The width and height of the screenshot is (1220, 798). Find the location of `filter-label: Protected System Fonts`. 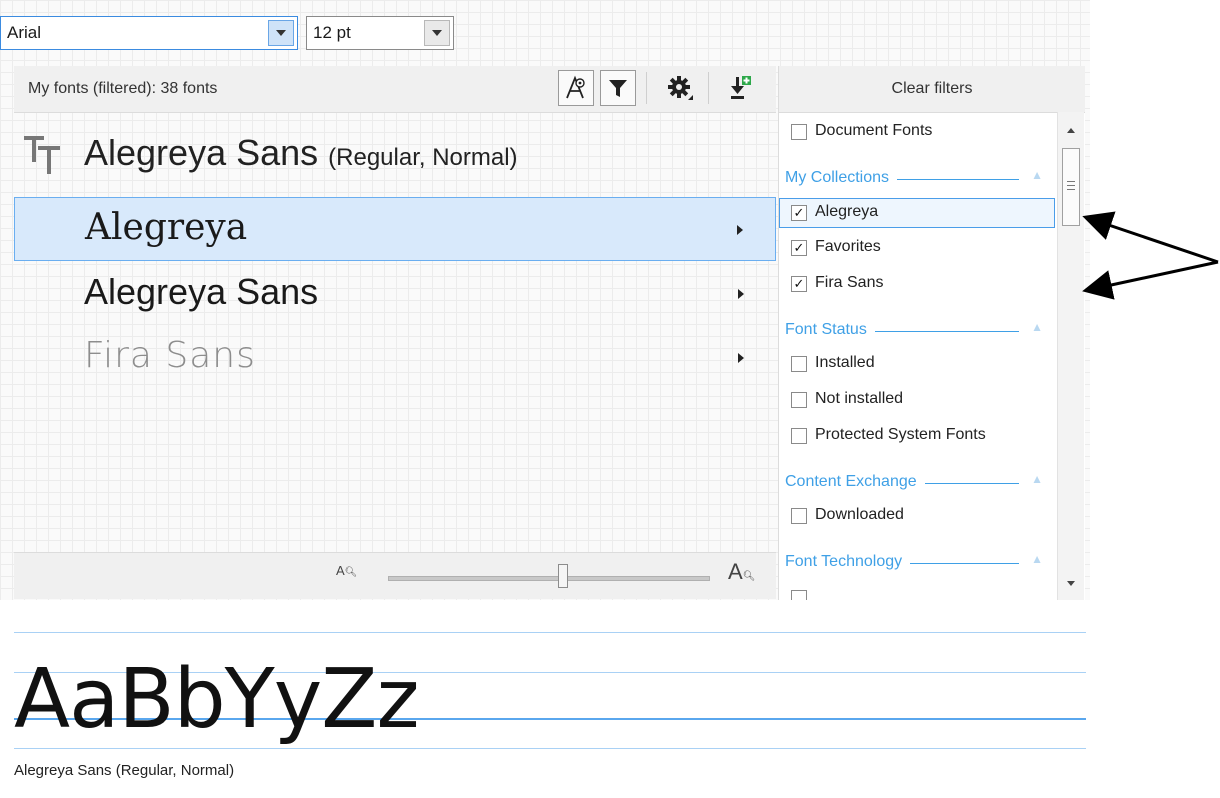

filter-label: Protected System Fonts is located at coordinates (900, 434).